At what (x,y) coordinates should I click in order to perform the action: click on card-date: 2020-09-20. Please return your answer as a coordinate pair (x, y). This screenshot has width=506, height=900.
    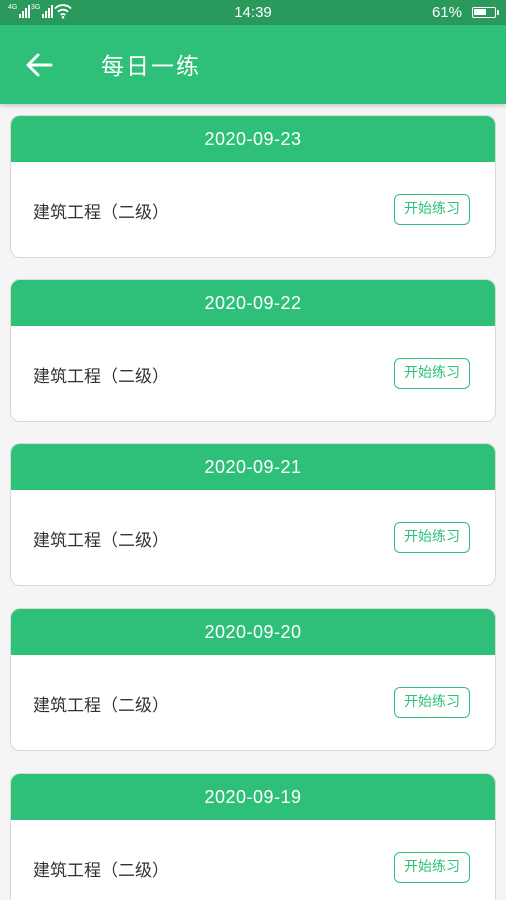
    Looking at the image, I should click on (253, 632).